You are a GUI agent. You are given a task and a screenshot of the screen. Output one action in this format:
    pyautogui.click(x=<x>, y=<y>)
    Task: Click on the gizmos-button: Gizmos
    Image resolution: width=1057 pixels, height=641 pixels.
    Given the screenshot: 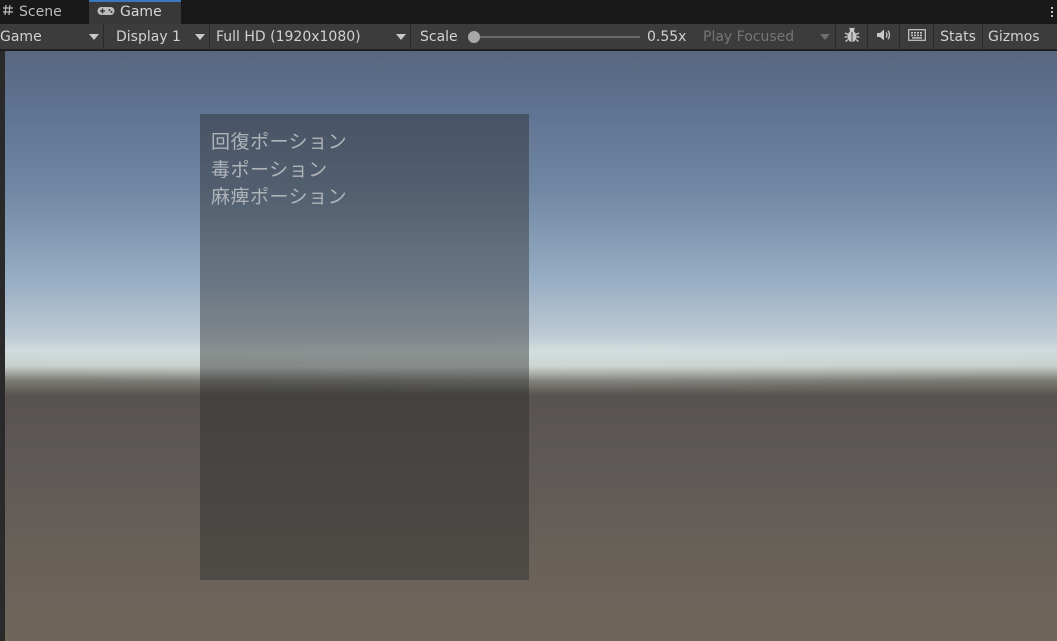 What is the action you would take?
    pyautogui.click(x=1020, y=37)
    